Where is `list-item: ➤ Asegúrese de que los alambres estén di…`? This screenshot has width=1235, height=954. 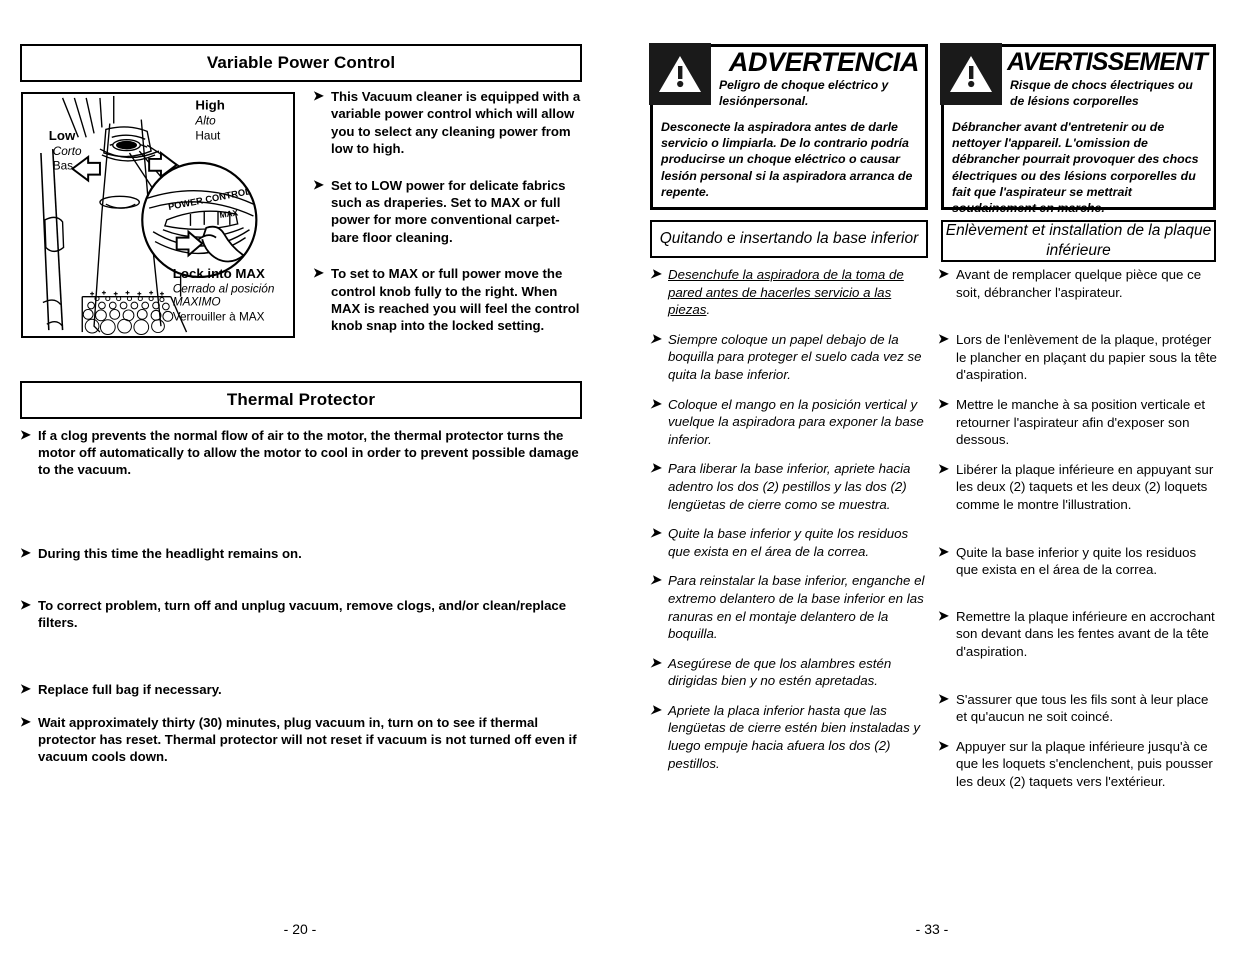
list-item: ➤ Asegúrese de que los alambres estén di… is located at coordinates (791, 672).